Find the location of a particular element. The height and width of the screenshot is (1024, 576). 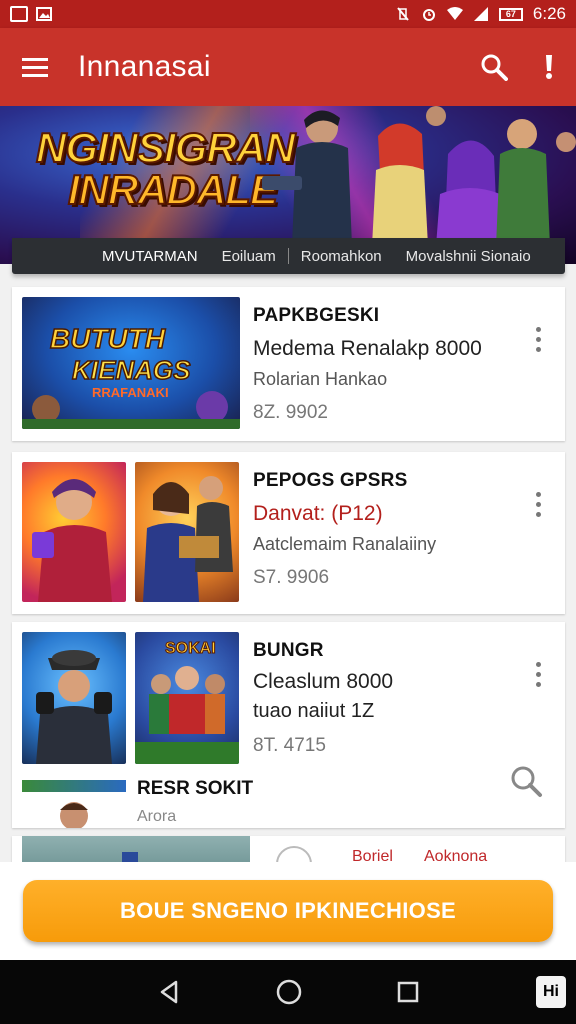

partial-thumbnail is located at coordinates (74, 804).